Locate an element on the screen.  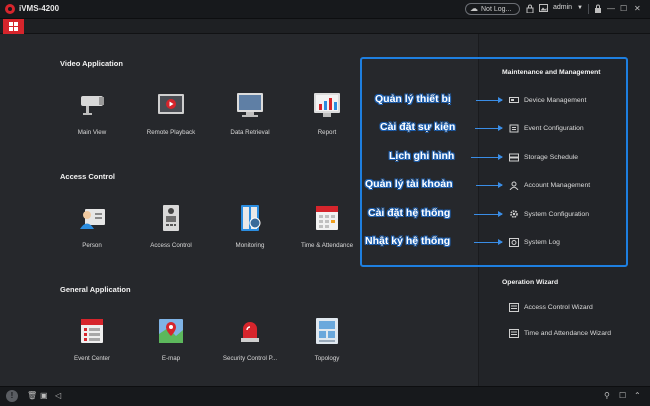
tile-remote-playback: Remote Playback is located at coordinates (171, 126).